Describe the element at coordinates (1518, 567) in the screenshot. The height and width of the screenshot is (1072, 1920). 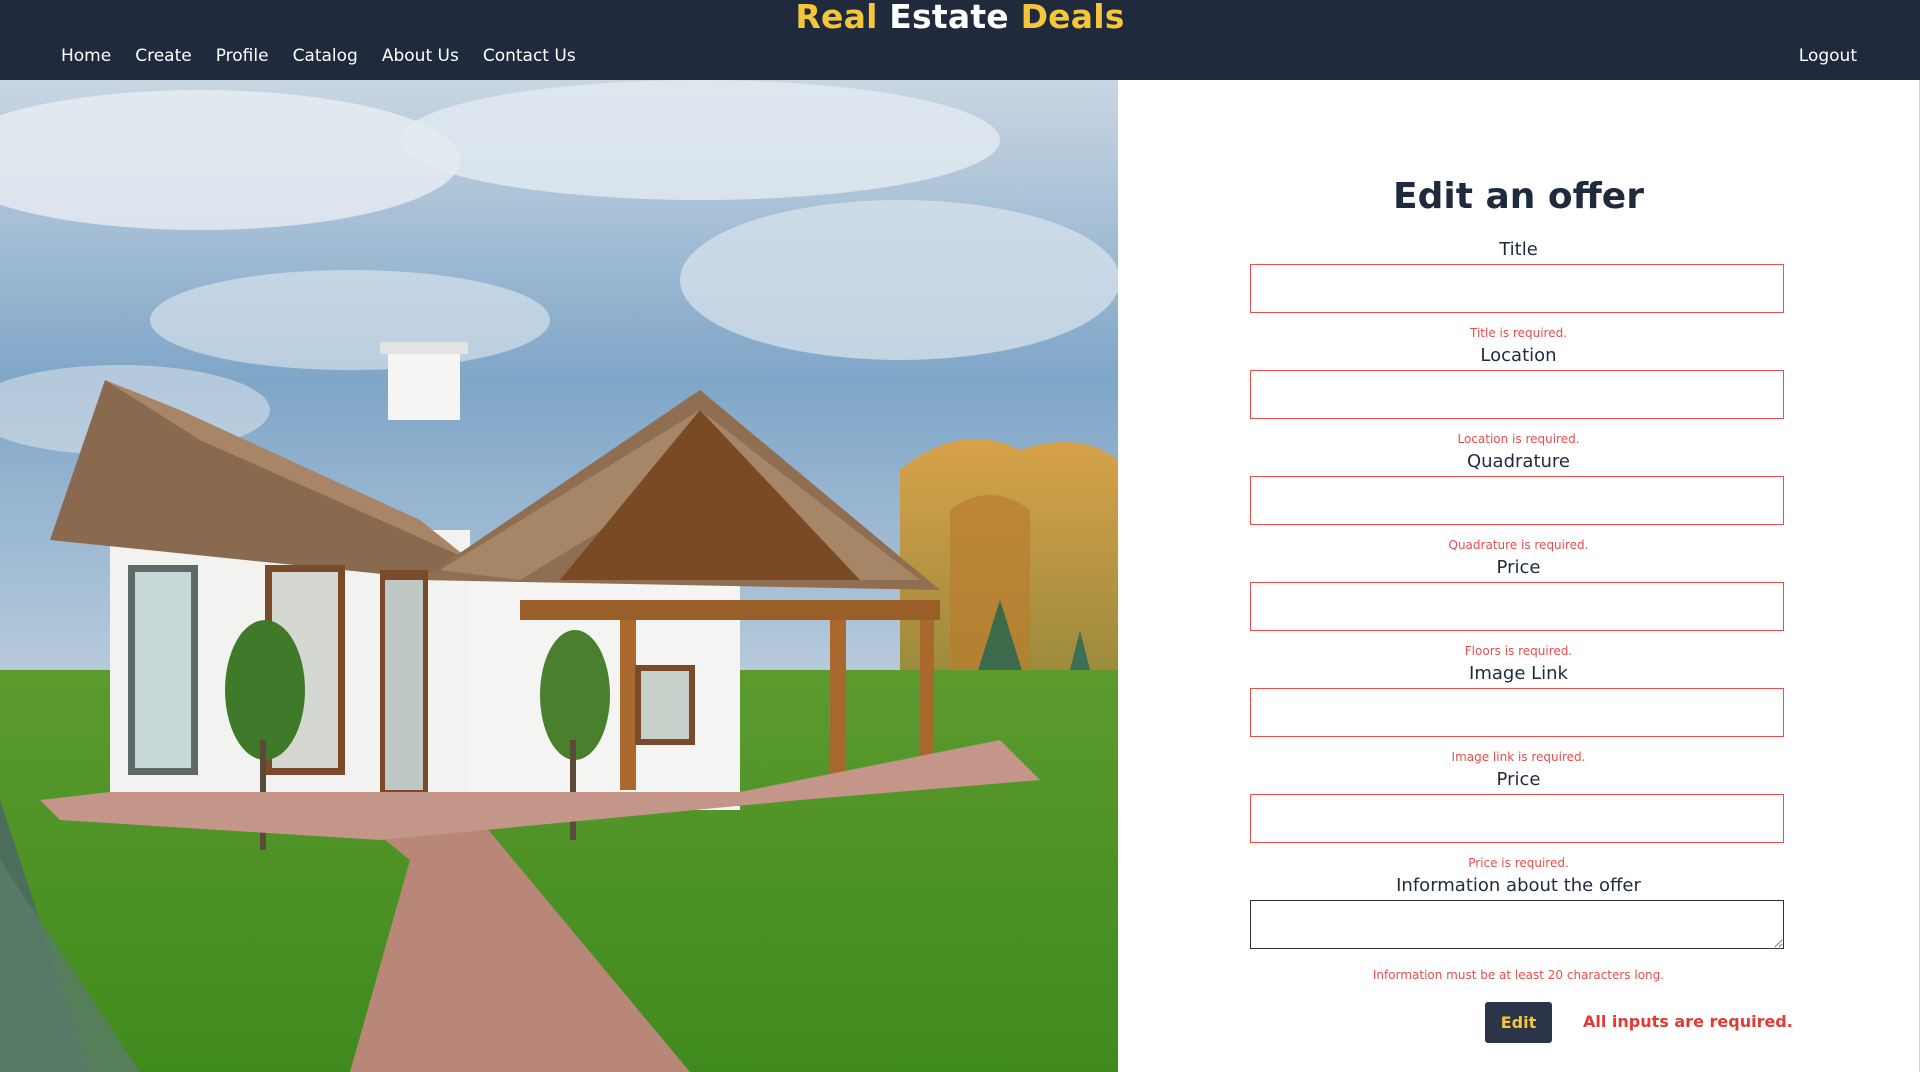
I see `floors-price-label: Price` at that location.